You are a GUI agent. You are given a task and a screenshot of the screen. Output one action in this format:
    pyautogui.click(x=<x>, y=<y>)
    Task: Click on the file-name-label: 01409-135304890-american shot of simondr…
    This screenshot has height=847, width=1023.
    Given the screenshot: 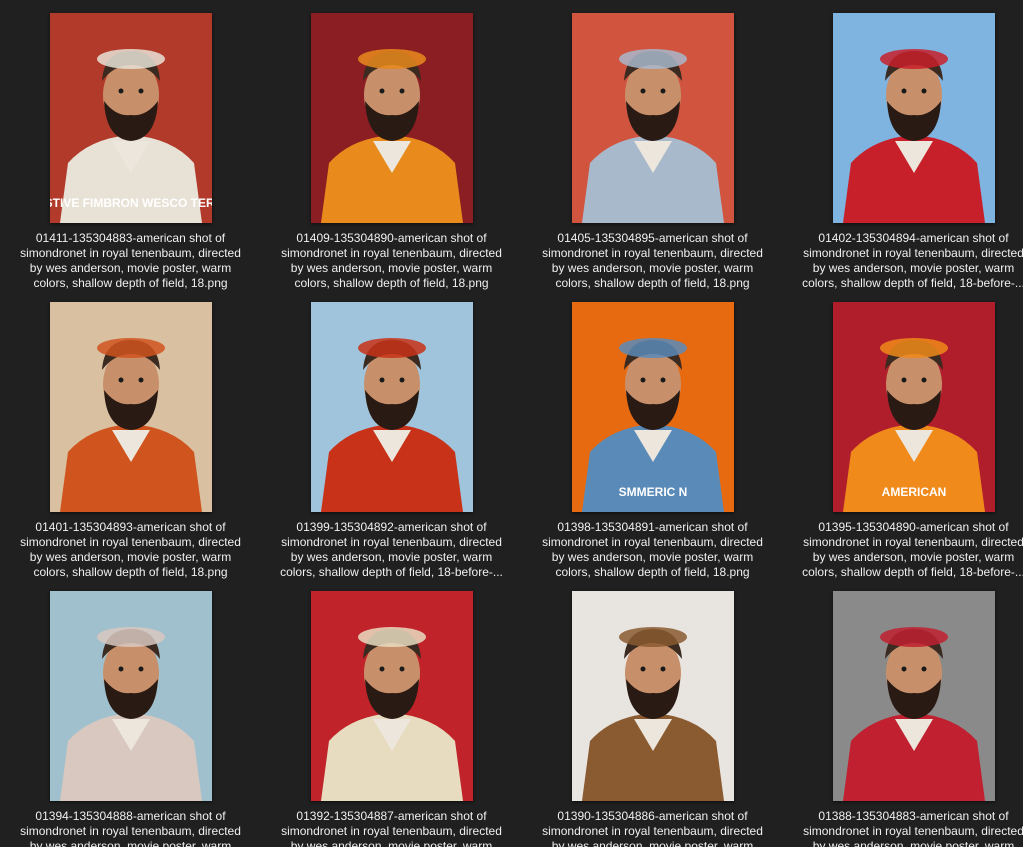 What is the action you would take?
    pyautogui.click(x=391, y=261)
    